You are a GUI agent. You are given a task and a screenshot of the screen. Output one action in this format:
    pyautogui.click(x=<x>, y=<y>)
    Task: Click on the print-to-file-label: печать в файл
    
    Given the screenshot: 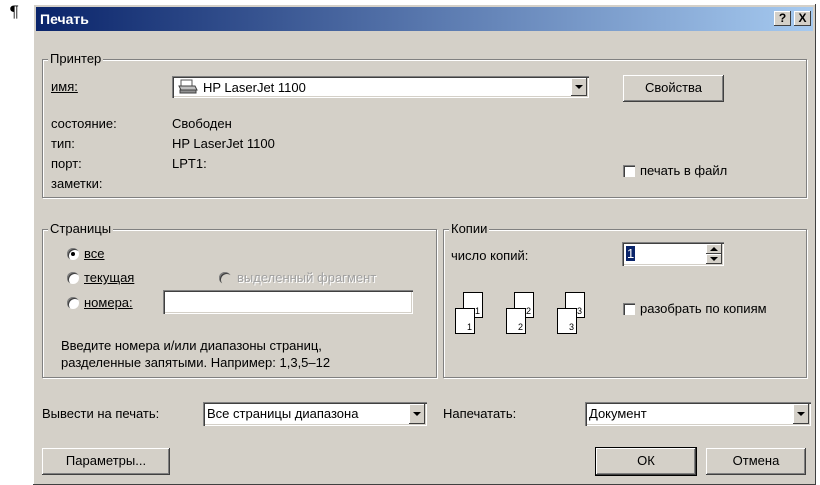 What is the action you would take?
    pyautogui.click(x=683, y=170)
    